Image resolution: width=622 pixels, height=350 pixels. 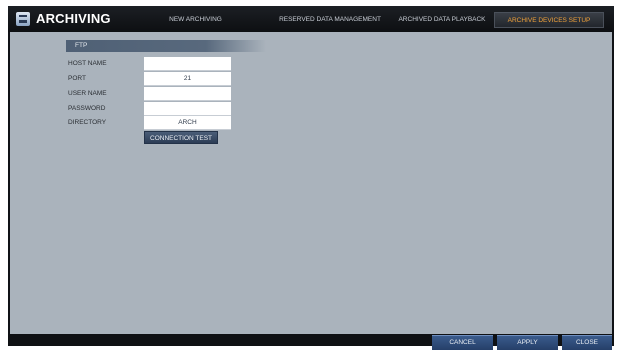 I want to click on archive-icon, so click(x=23, y=19).